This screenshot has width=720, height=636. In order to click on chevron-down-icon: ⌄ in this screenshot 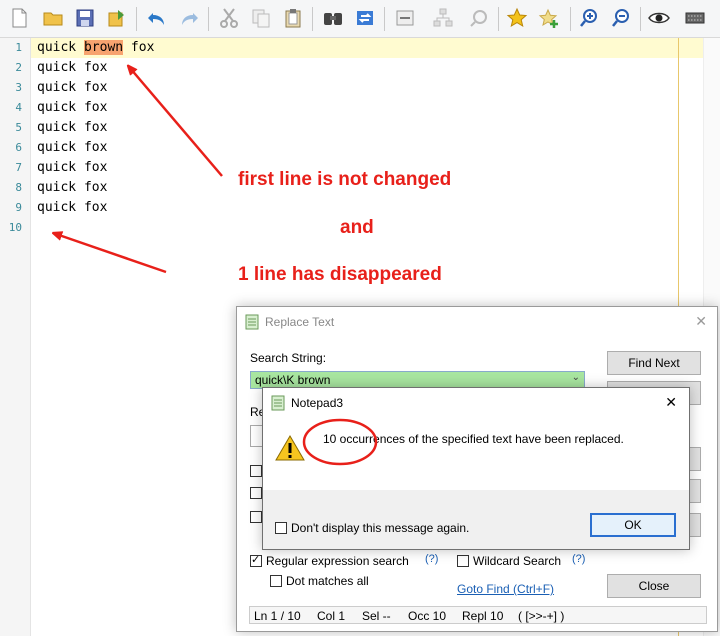, I will do `click(576, 377)`.